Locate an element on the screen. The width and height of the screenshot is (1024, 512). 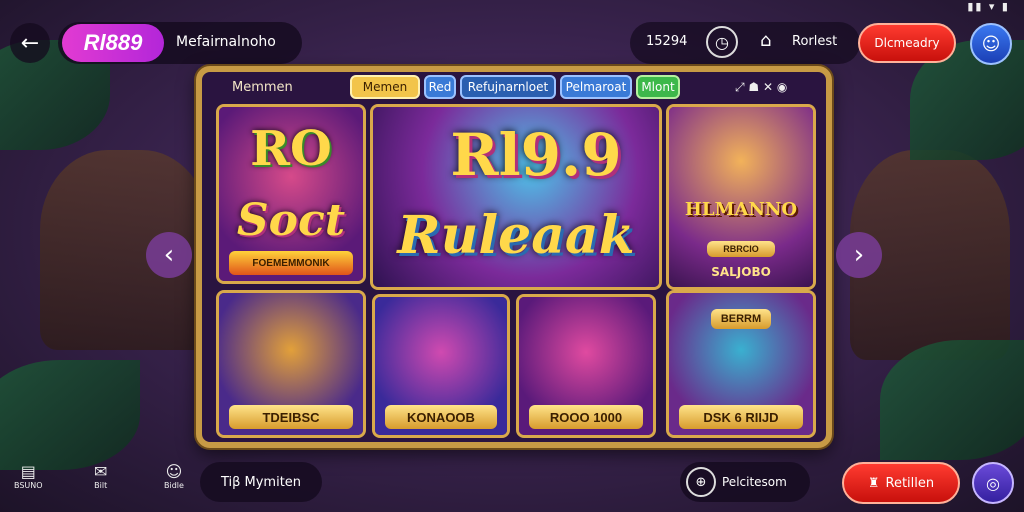
game-tile-hlmanno: HLMANNO RBRCIO SALJOBO is located at coordinates (741, 197).